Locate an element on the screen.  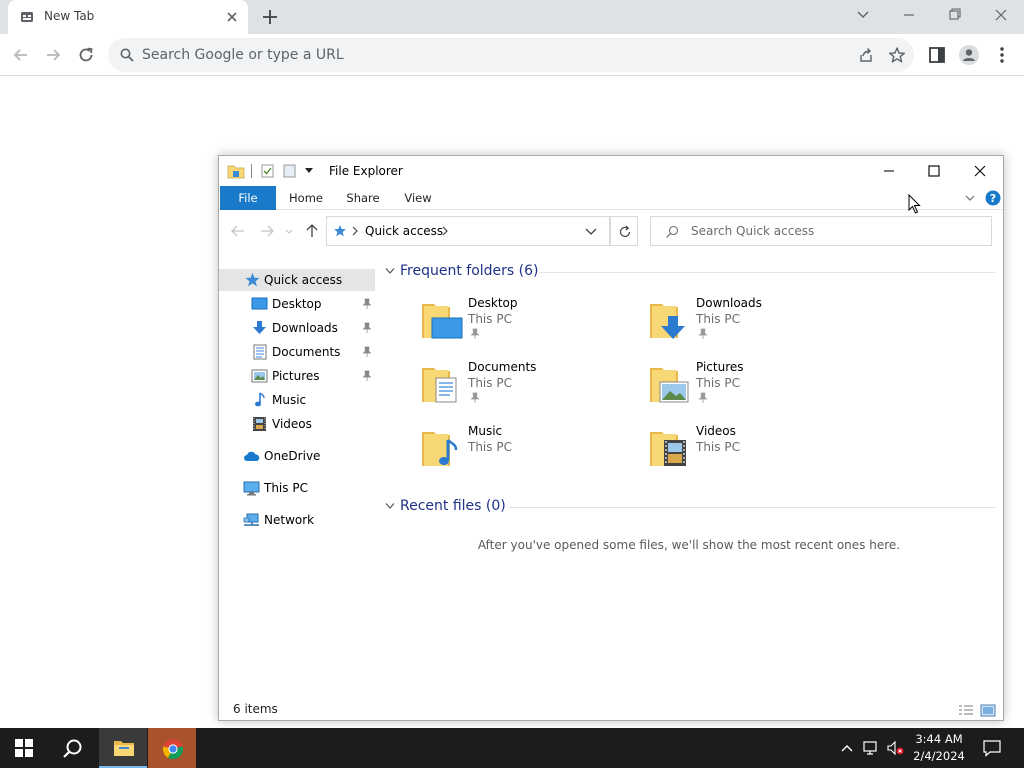
back-arrow-icon is located at coordinates (21, 55).